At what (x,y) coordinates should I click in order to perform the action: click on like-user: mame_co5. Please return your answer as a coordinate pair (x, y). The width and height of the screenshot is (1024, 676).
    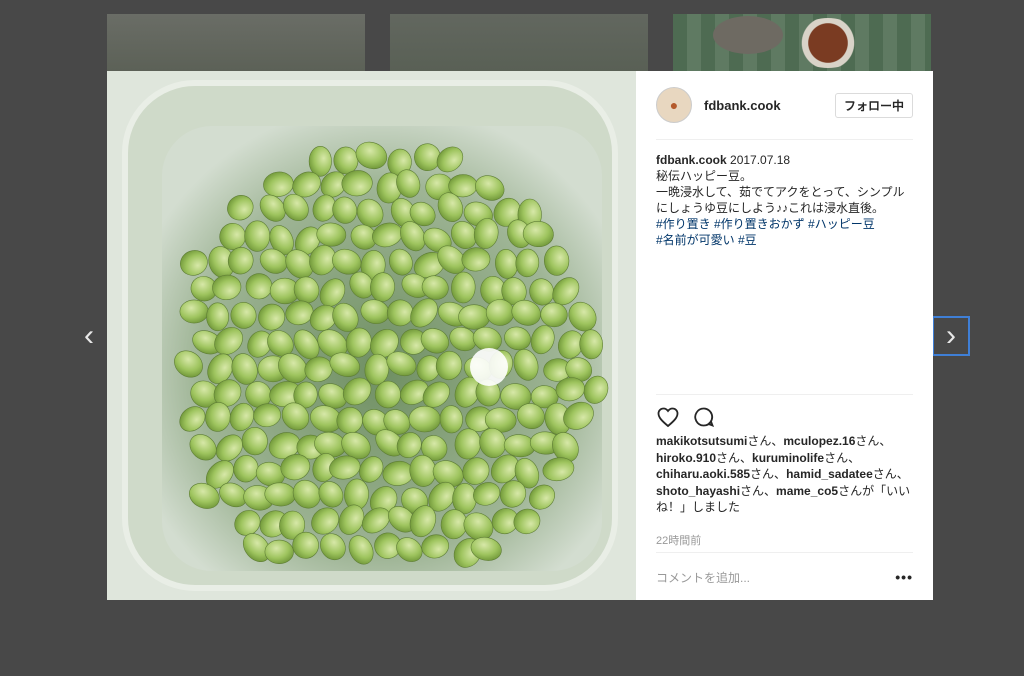
    Looking at the image, I should click on (807, 491).